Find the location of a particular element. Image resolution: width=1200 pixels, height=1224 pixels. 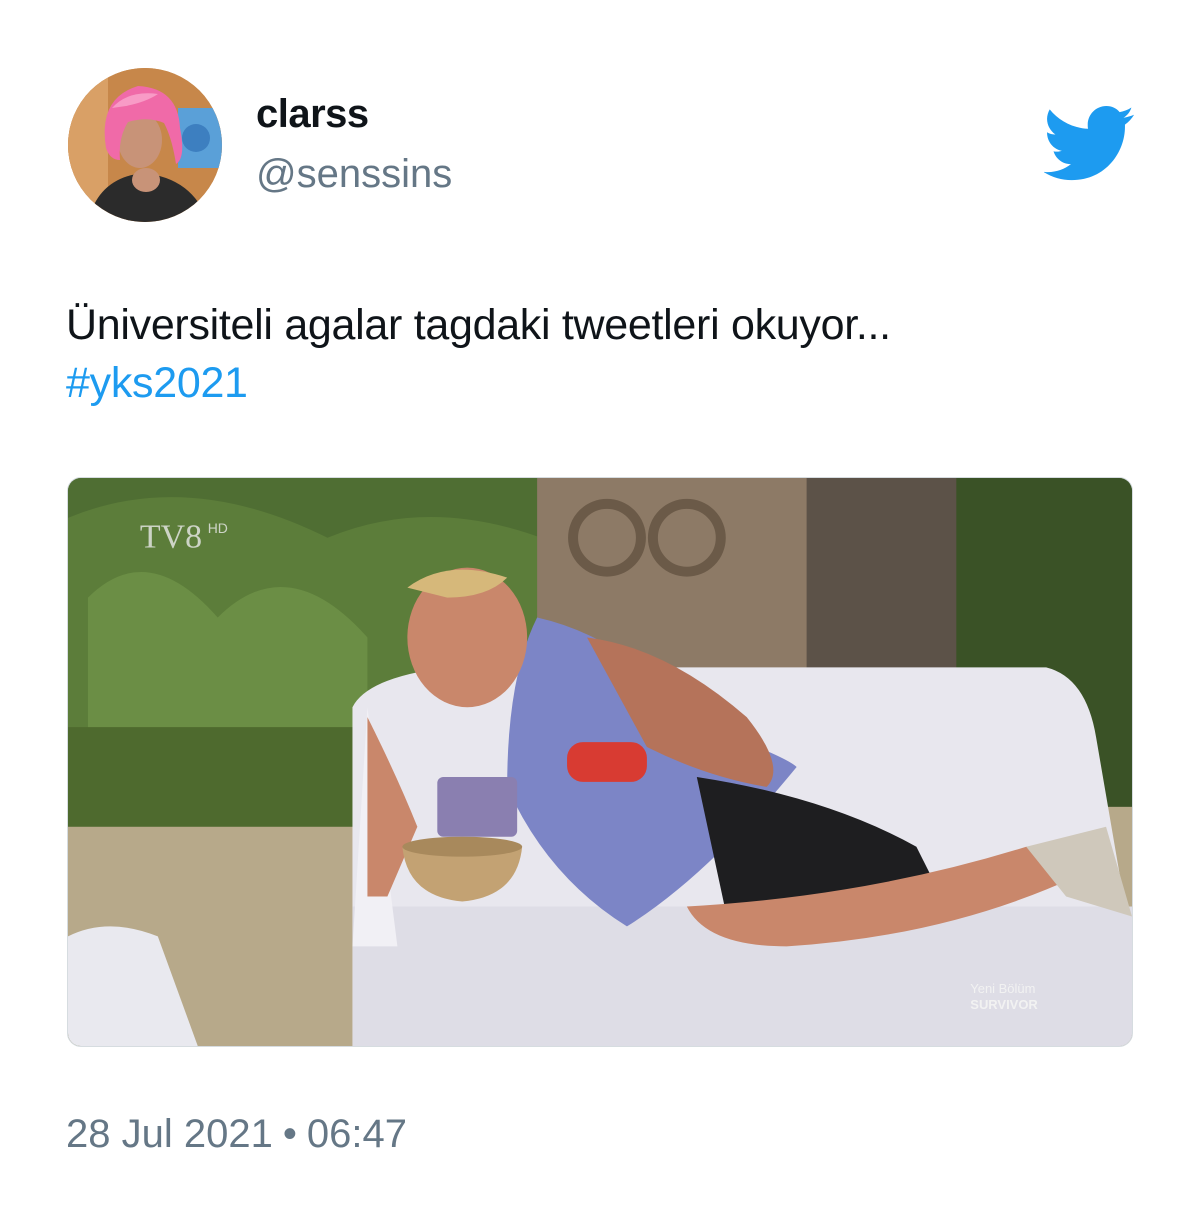

hashtag-link: #yks2021 is located at coordinates (601, 383).